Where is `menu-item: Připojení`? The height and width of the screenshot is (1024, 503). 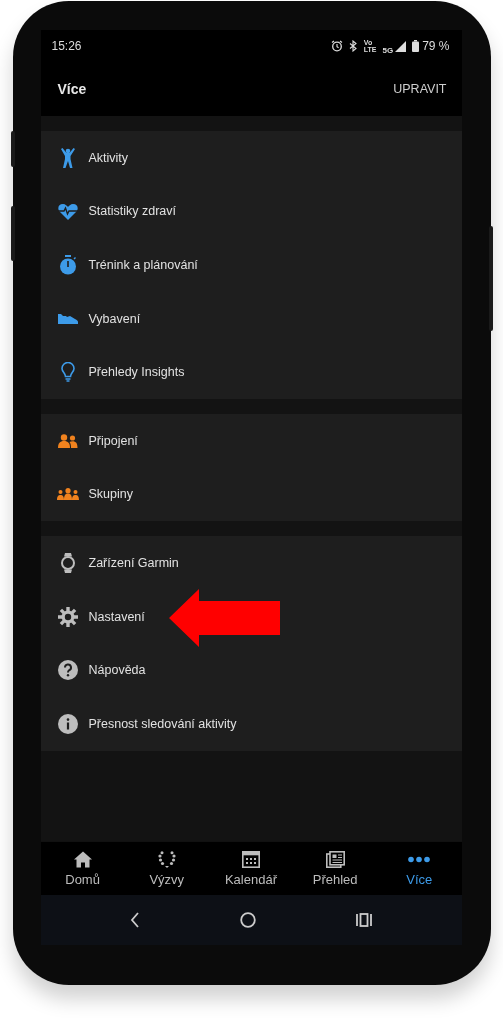
menu-item: Připojení is located at coordinates (251, 440).